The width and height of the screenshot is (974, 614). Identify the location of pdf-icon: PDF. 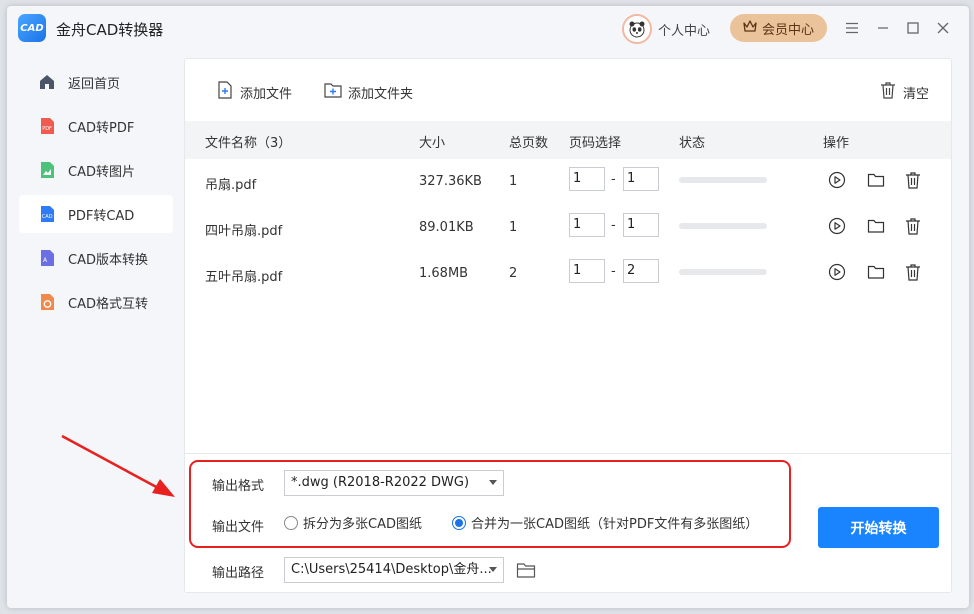
(47, 126).